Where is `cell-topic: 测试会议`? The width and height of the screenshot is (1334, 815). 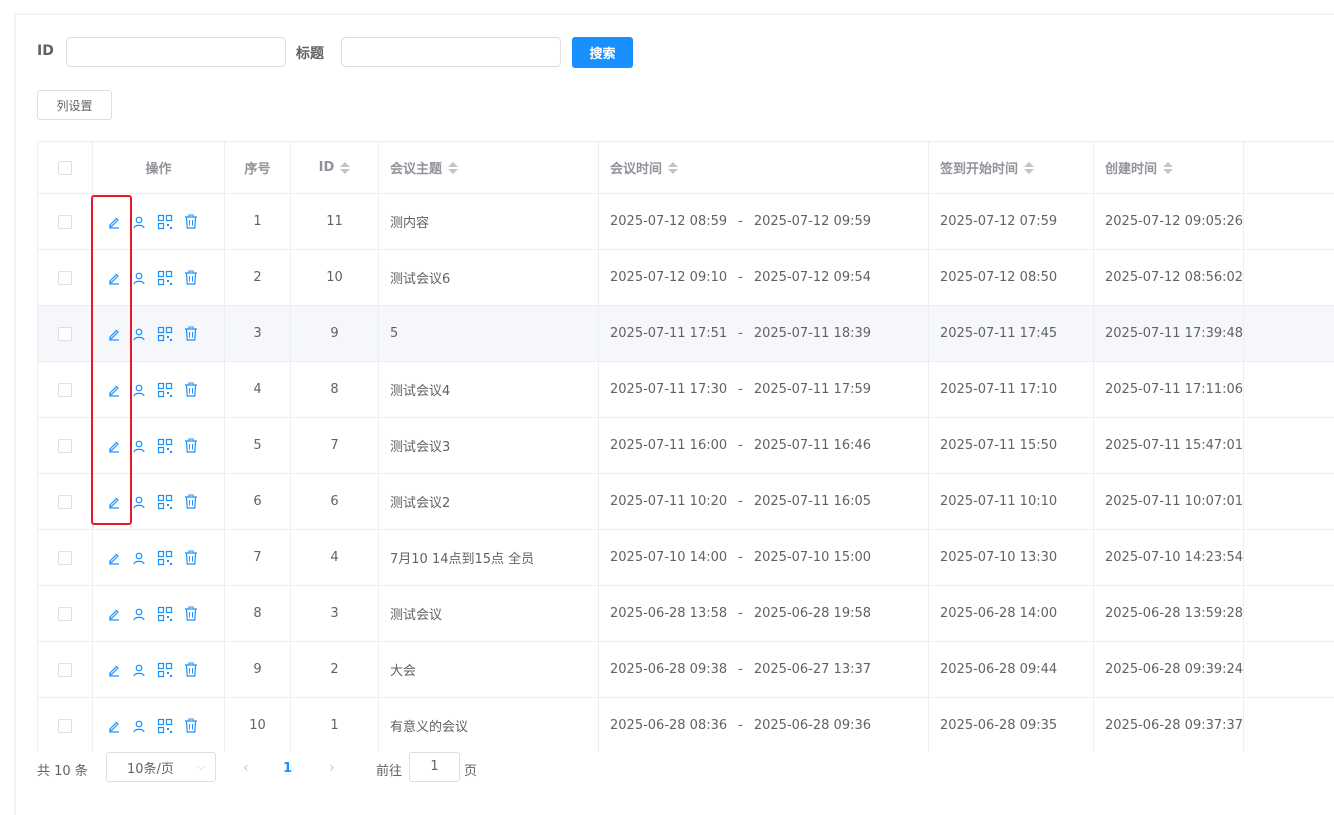
cell-topic: 测试会议 is located at coordinates (489, 613).